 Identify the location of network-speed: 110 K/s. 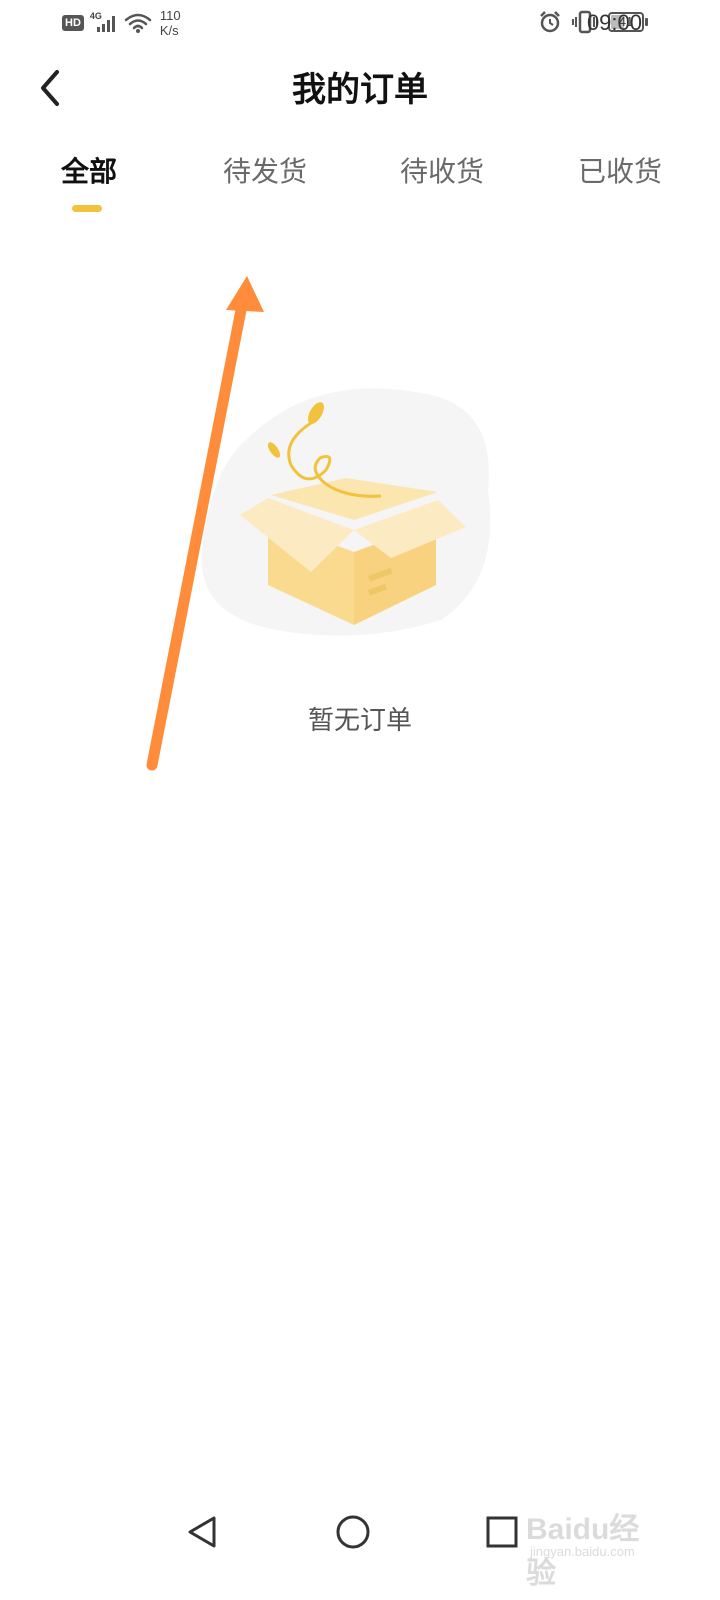
(170, 23).